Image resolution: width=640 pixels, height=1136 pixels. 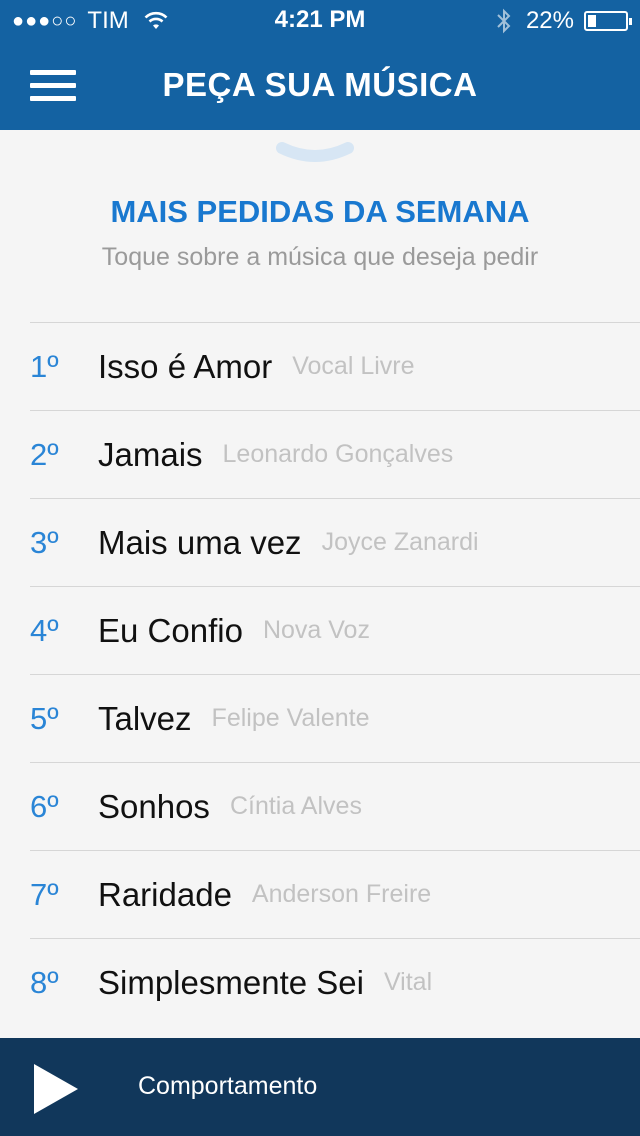 What do you see at coordinates (154, 806) in the screenshot?
I see `song-title: Sonhos` at bounding box center [154, 806].